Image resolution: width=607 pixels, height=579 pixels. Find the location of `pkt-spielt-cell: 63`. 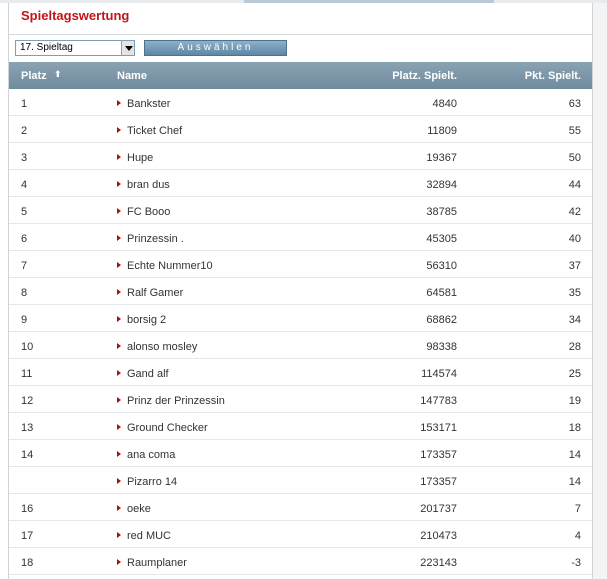

pkt-spielt-cell: 63 is located at coordinates (574, 104).